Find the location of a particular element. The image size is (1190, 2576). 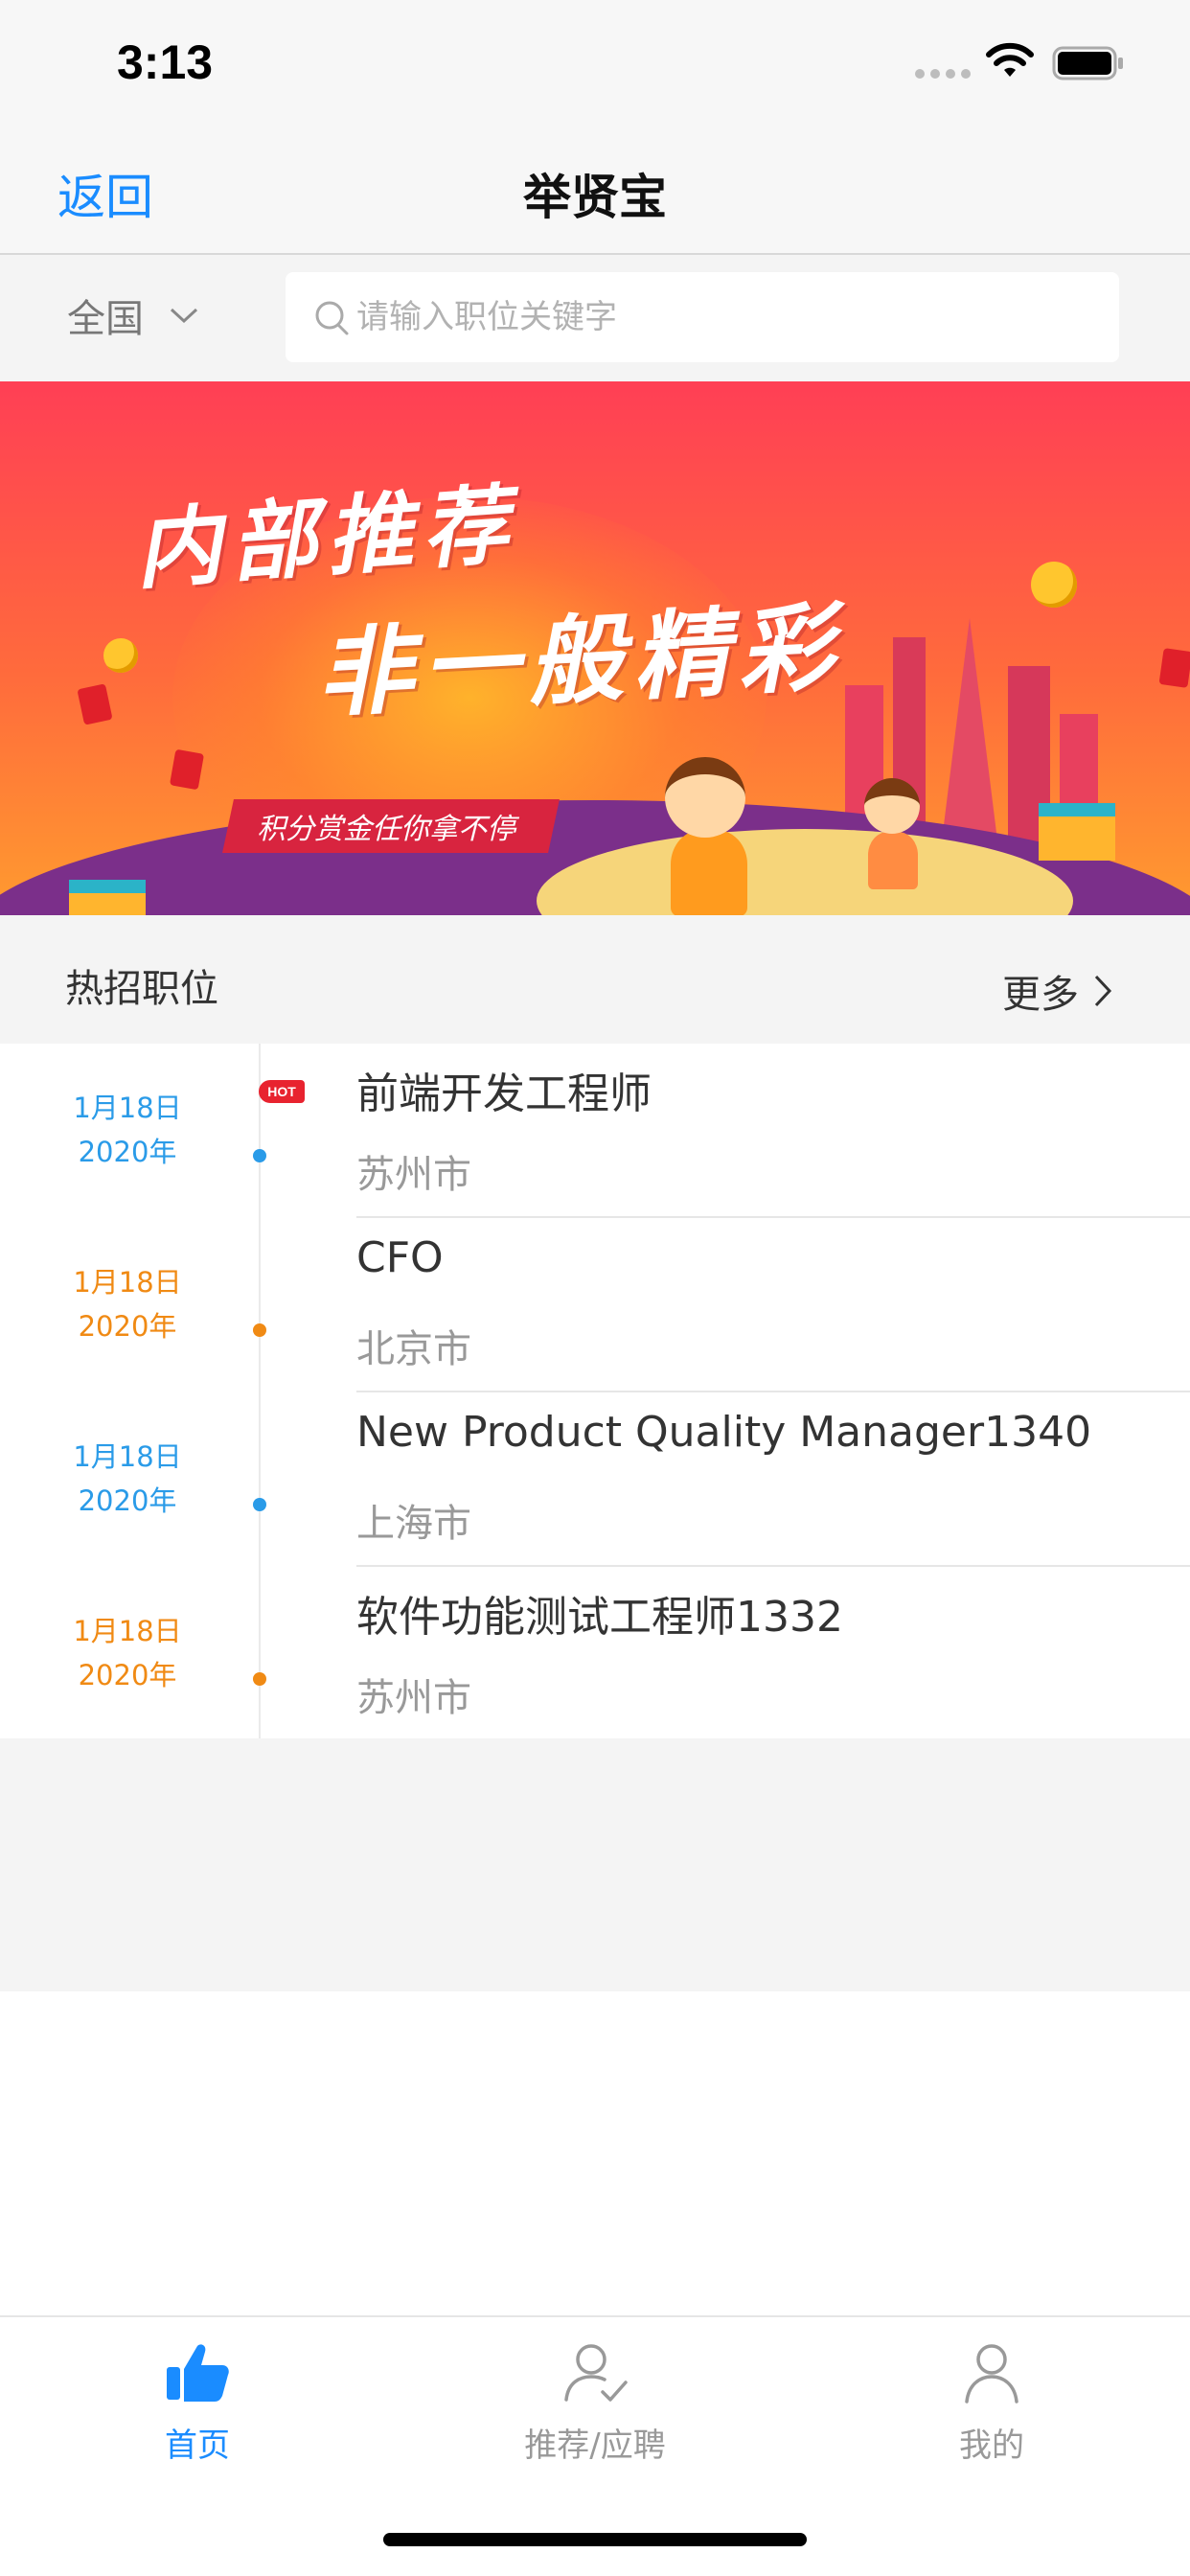

job-title: 前端开发工程师 is located at coordinates (504, 1094).